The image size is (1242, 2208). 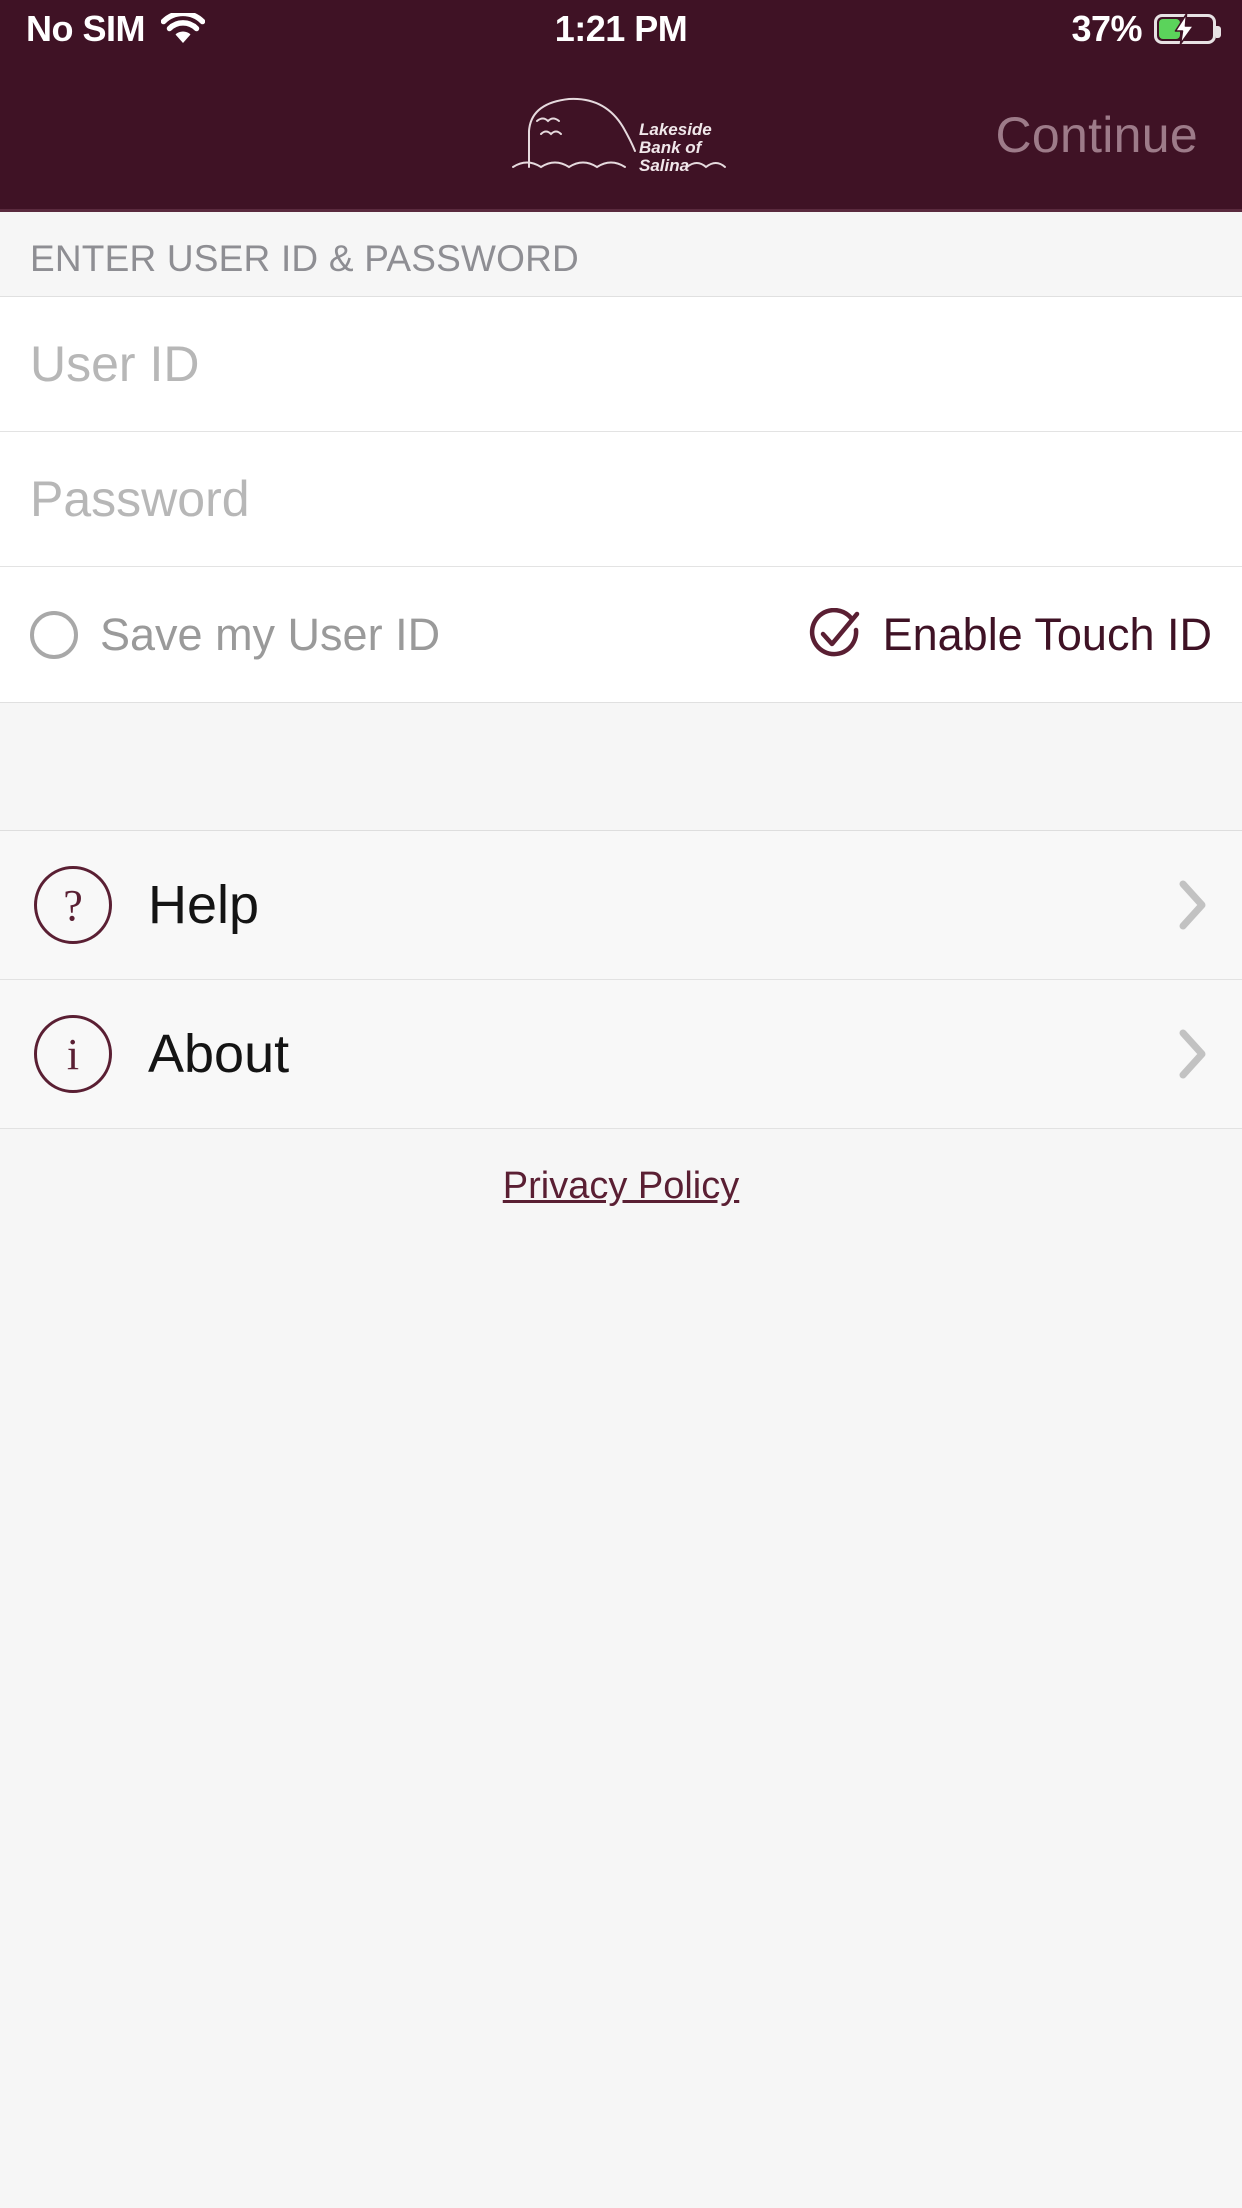 I want to click on info-circle-icon: i, so click(x=73, y=1054).